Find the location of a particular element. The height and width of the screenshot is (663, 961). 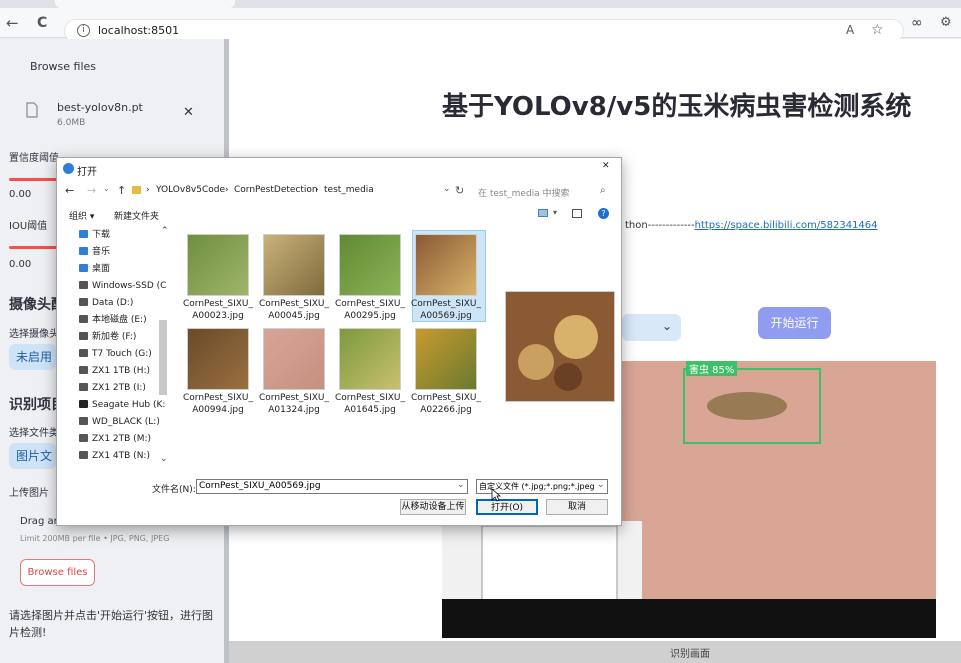

nav-item-label: 下载 is located at coordinates (101, 235).